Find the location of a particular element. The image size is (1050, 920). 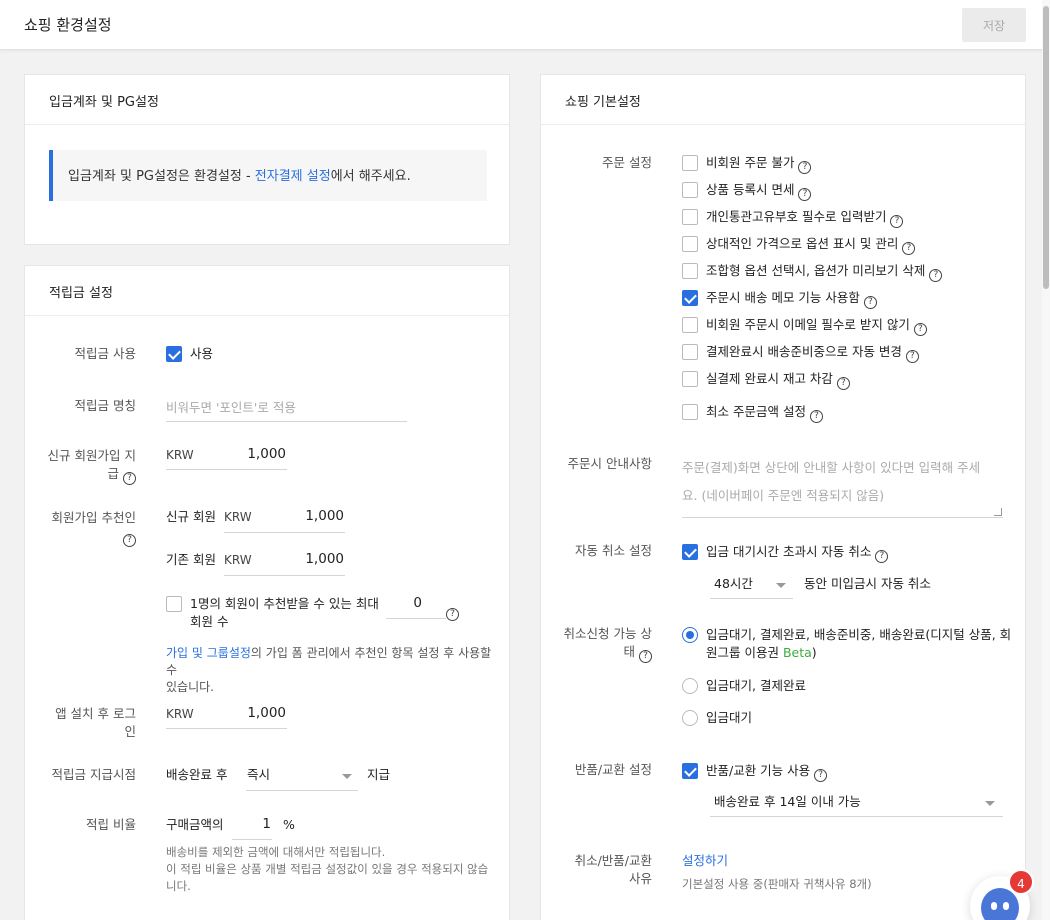

signup-label-line1: 신규 회원가입 지 is located at coordinates (91, 455).